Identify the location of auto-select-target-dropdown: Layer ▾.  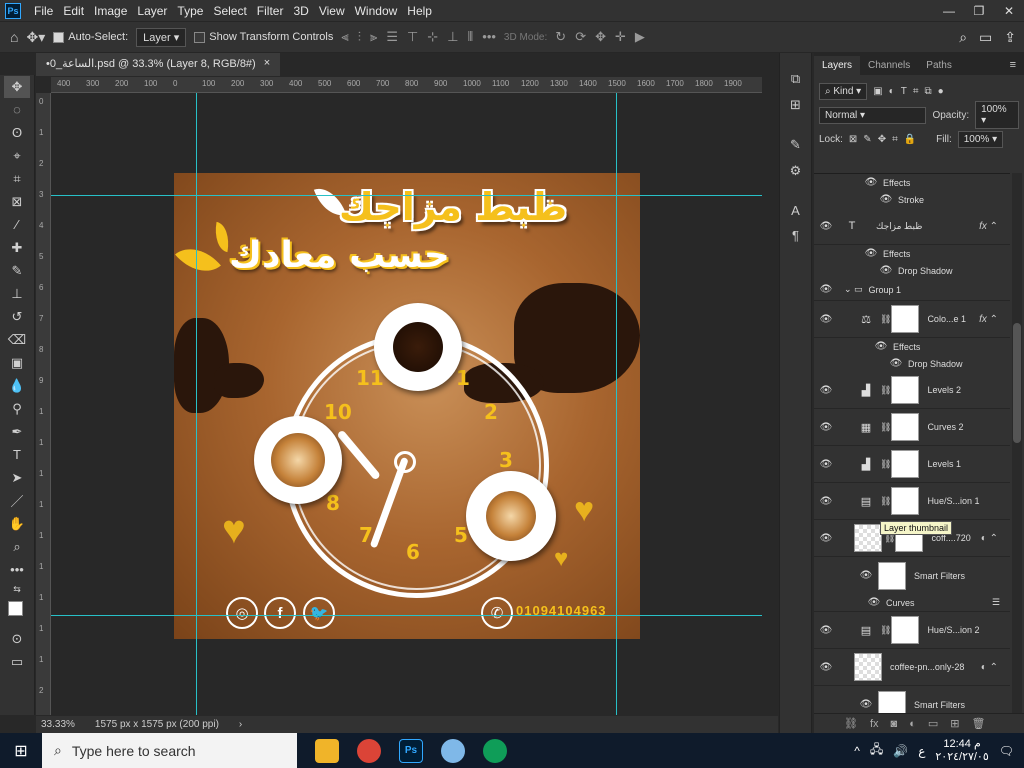
(161, 37).